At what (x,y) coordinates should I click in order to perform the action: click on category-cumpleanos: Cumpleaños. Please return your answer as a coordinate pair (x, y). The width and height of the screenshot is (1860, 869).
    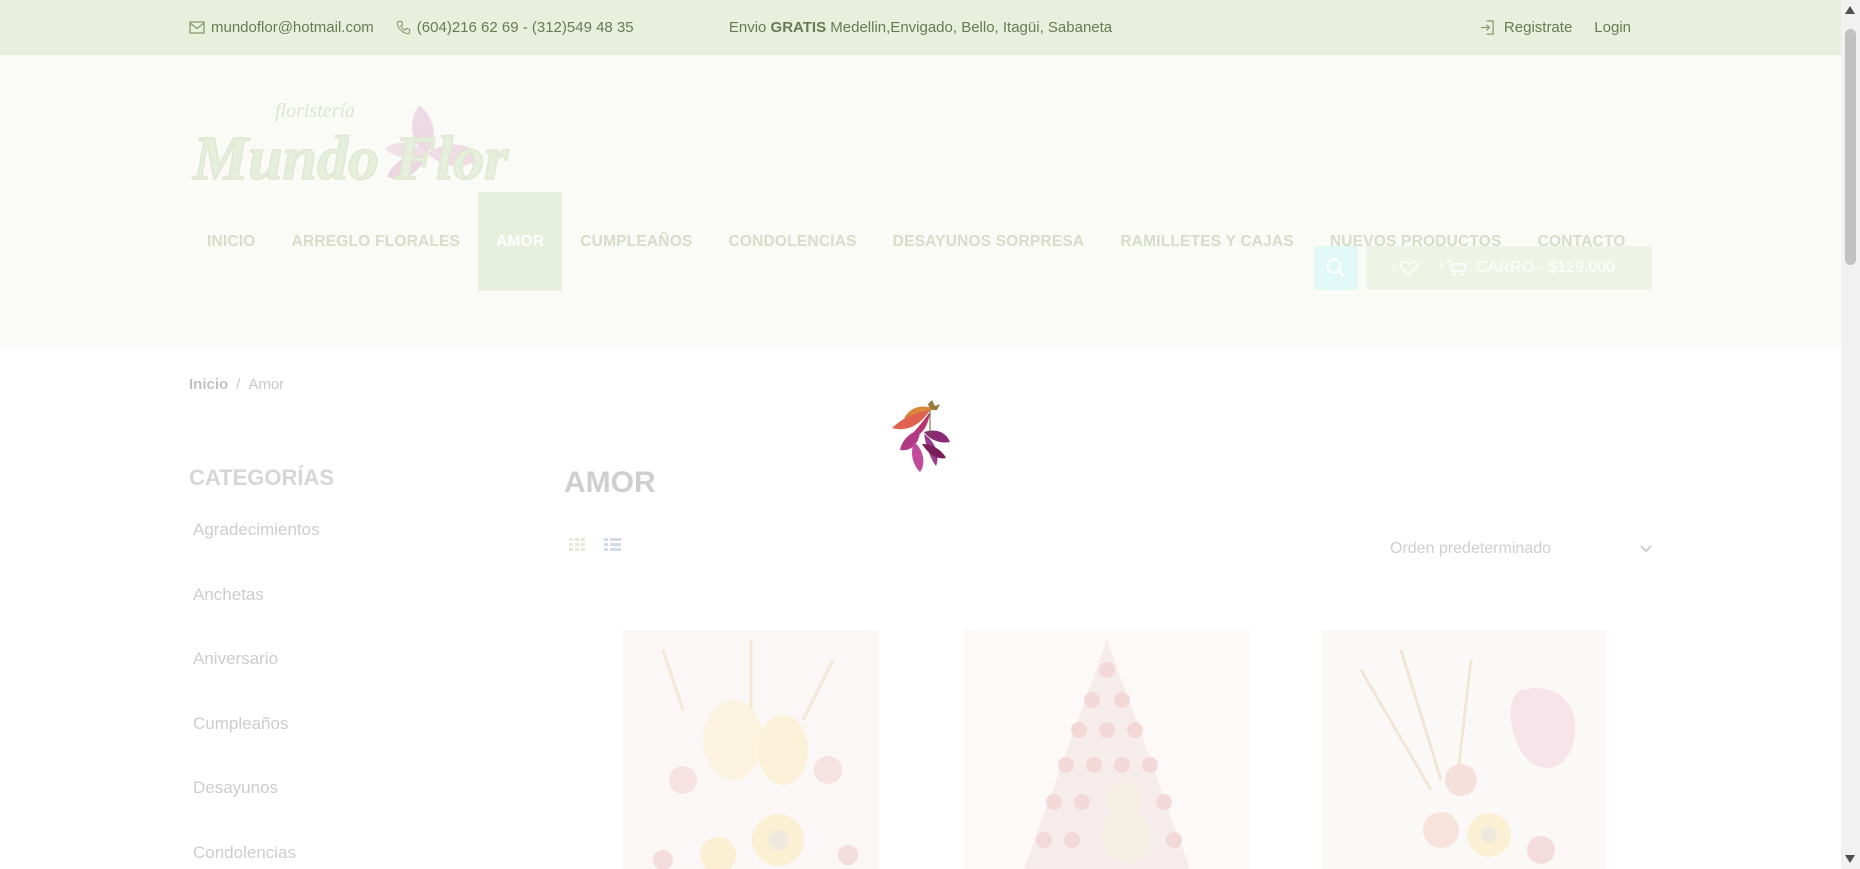
    Looking at the image, I should click on (256, 746).